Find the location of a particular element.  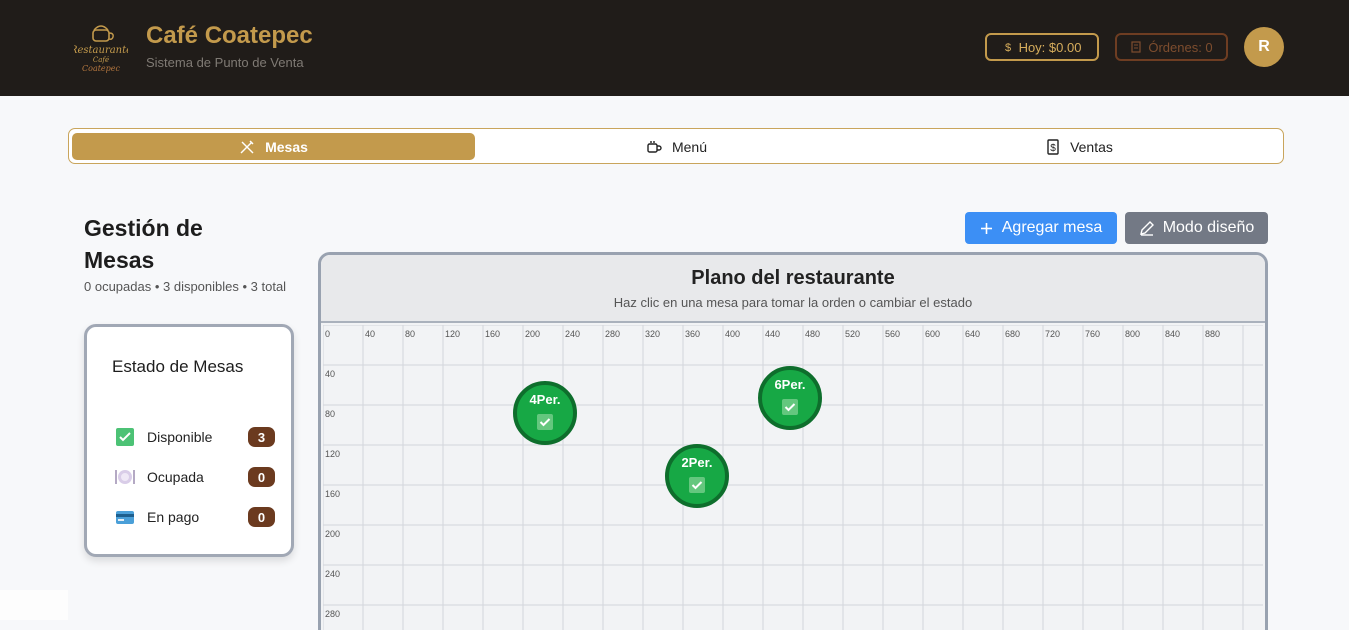

y-tick-label: 200 is located at coordinates (333, 534).